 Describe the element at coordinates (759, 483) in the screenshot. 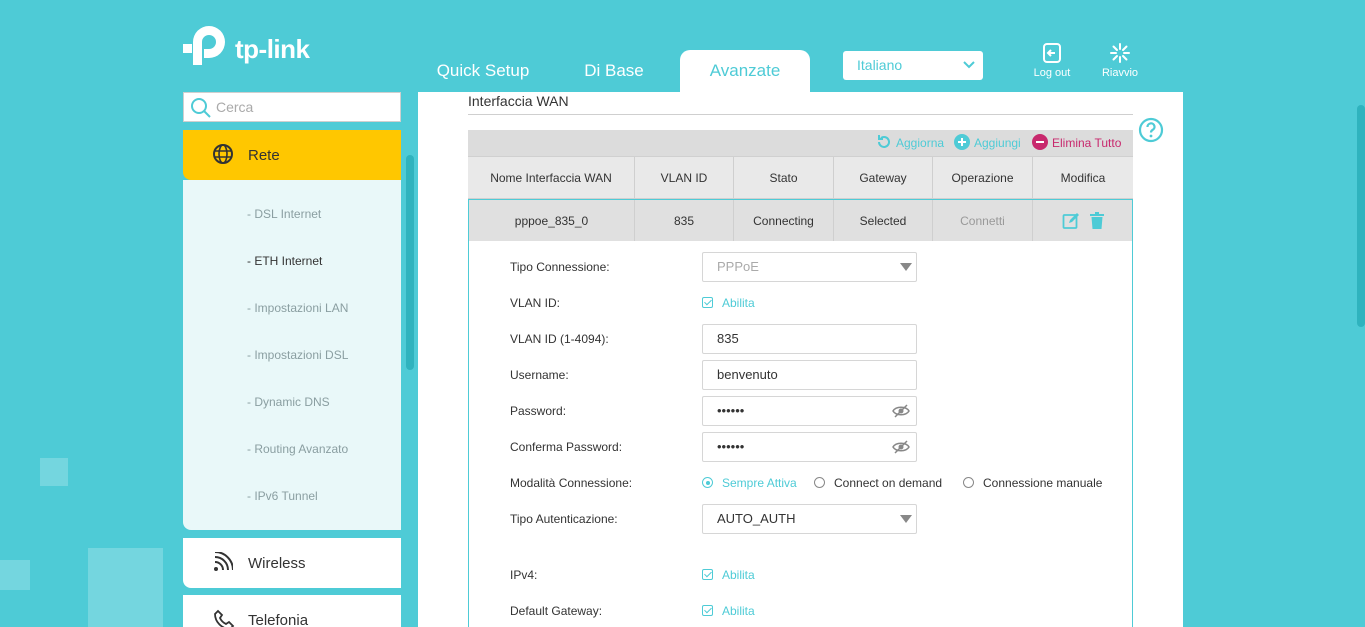

I see `mode-option-label: Sempre Attiva` at that location.